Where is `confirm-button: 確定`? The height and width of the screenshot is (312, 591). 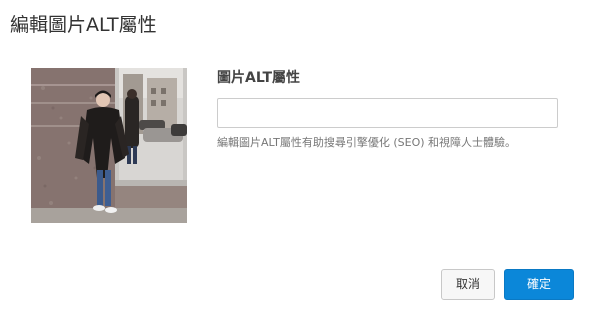
confirm-button: 確定 is located at coordinates (539, 284).